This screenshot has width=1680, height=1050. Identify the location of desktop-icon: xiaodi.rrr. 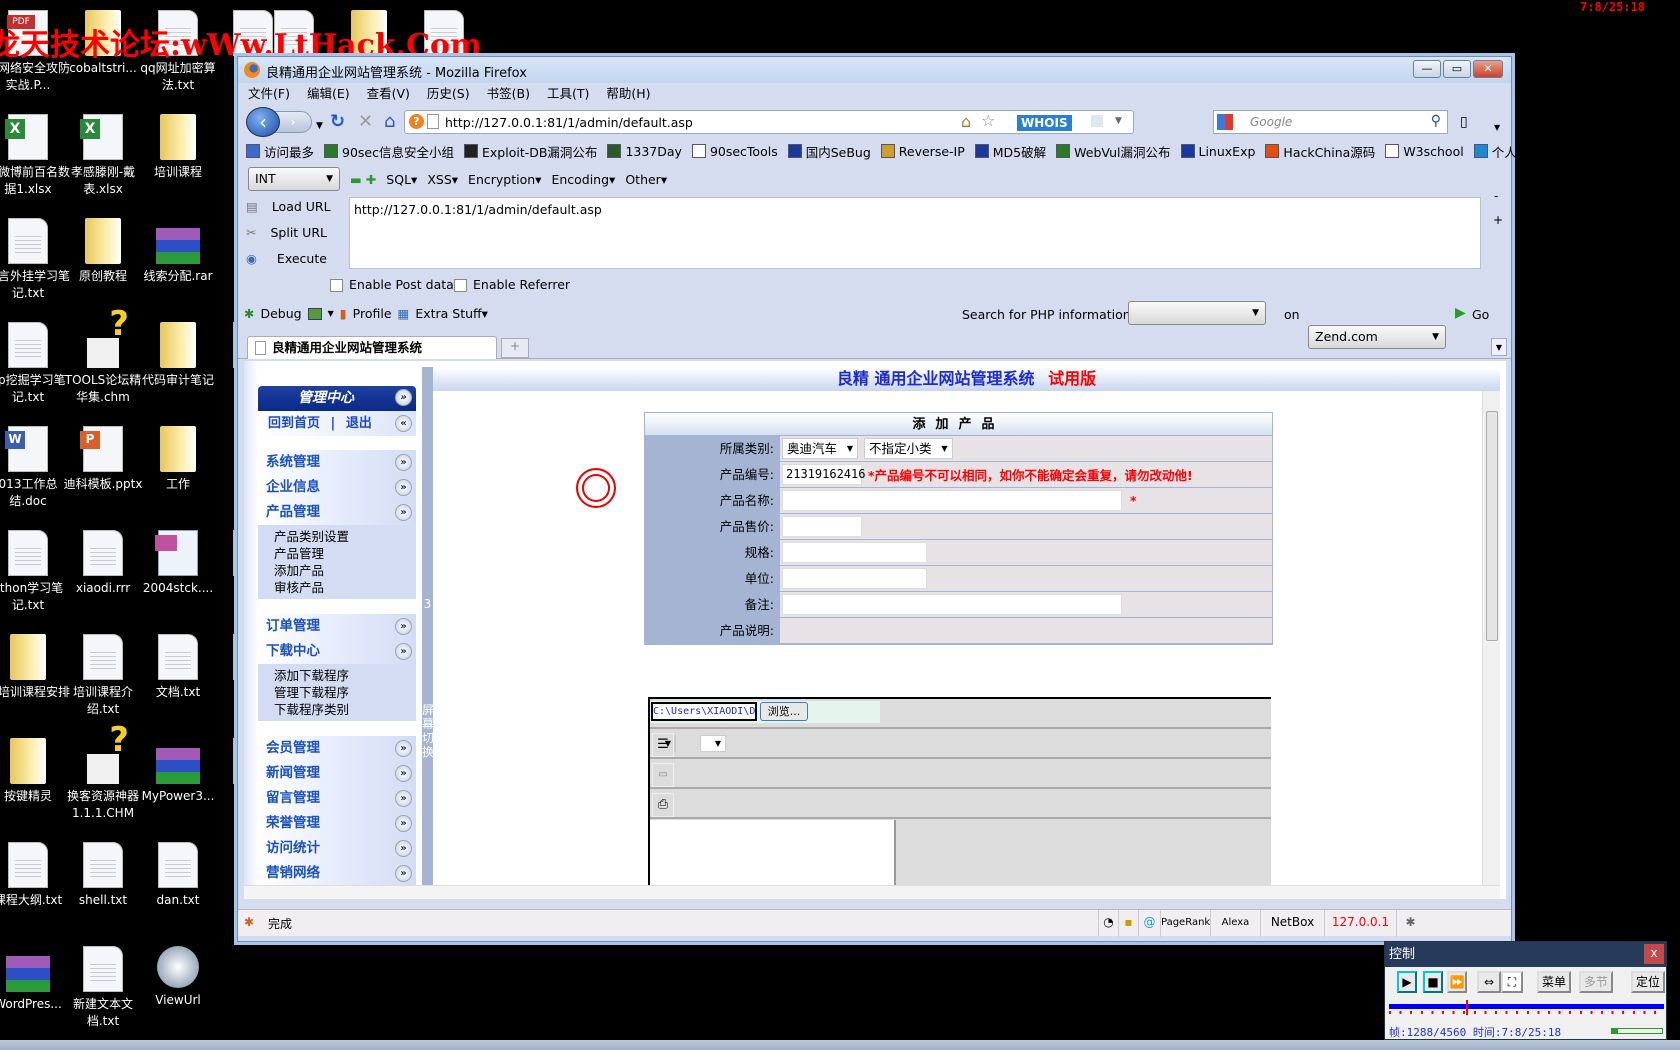
(103, 563).